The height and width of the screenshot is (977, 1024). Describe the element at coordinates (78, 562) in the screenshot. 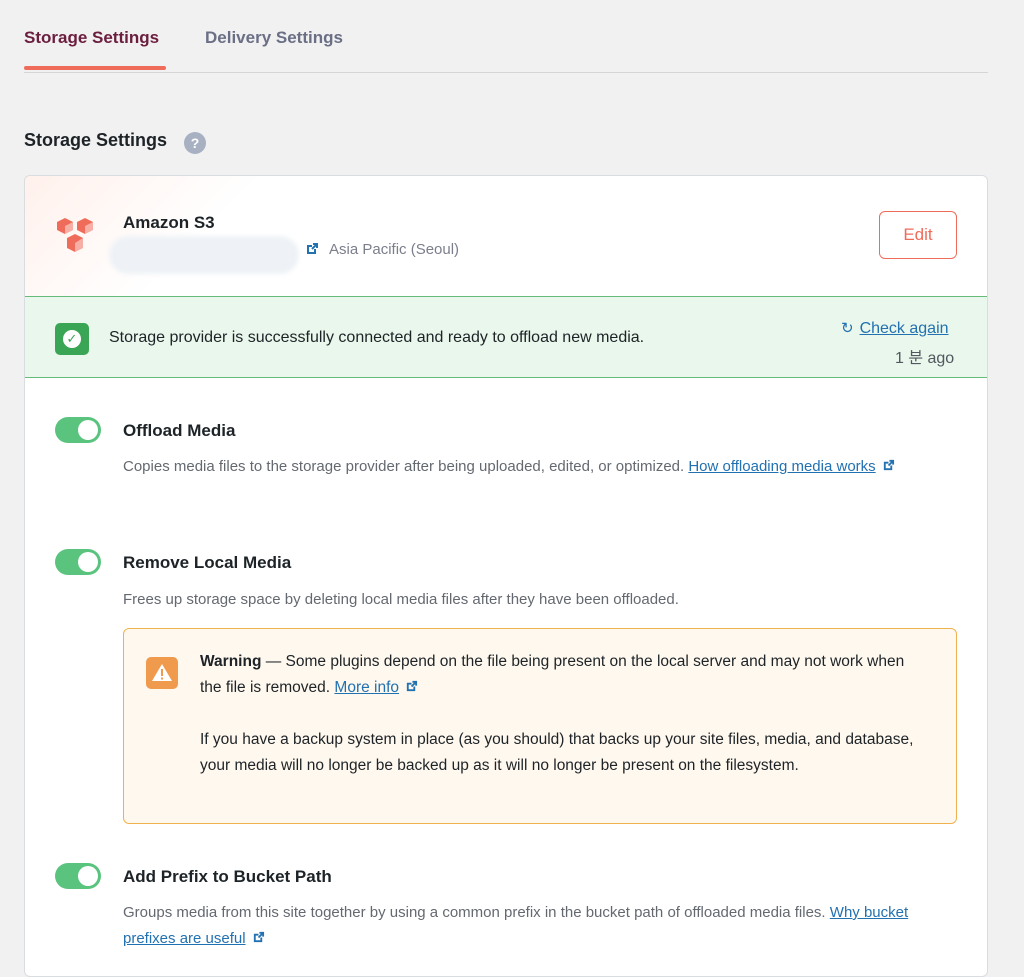

I see `remove-local-media-toggle` at that location.